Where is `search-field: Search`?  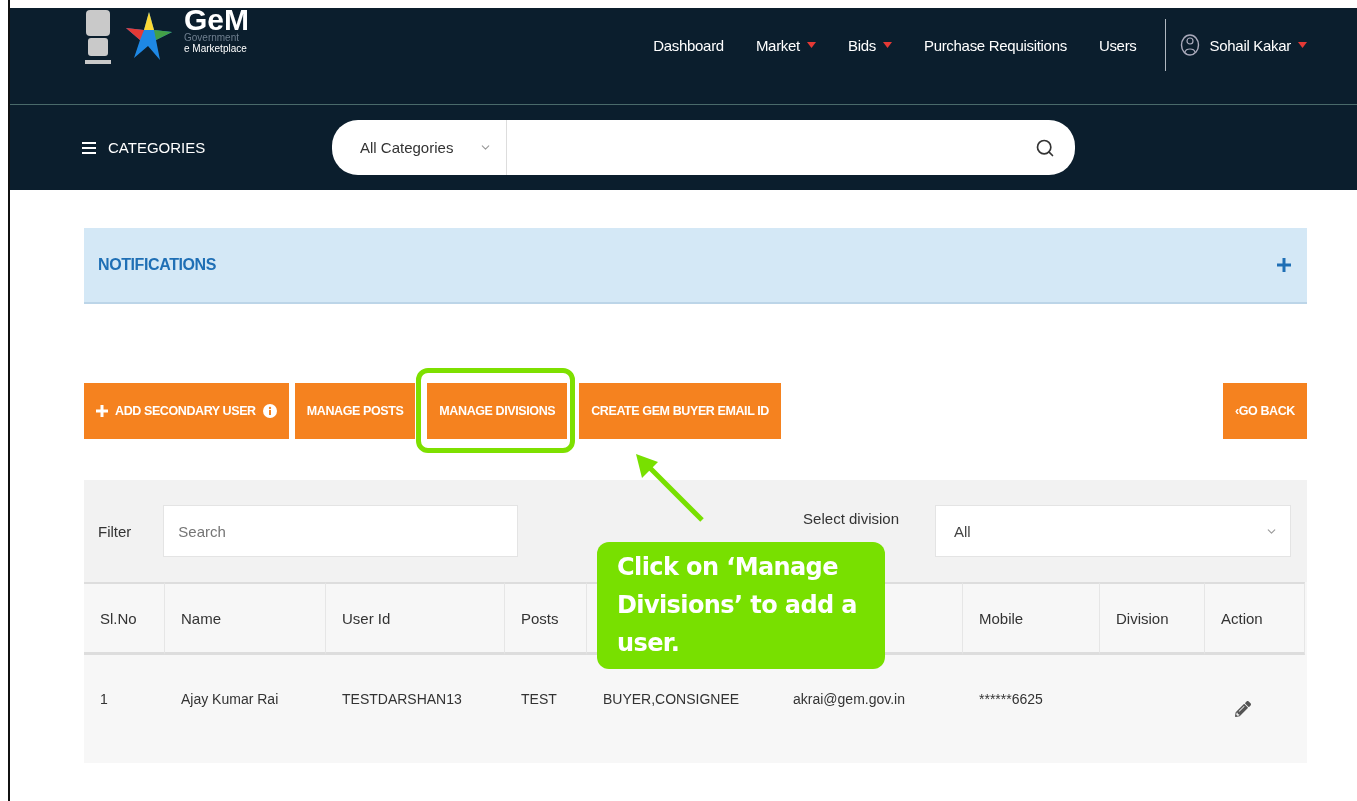
search-field: Search is located at coordinates (341, 531).